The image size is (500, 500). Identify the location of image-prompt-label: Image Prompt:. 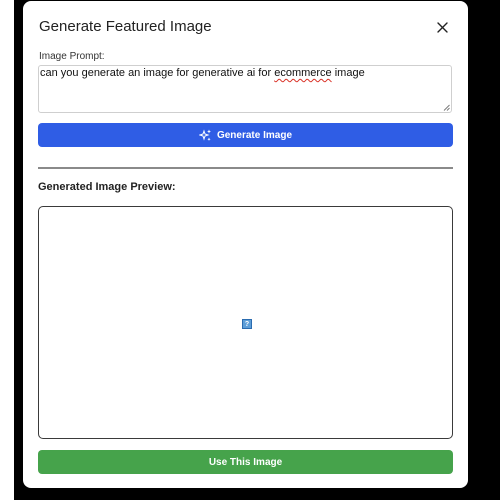
(72, 56).